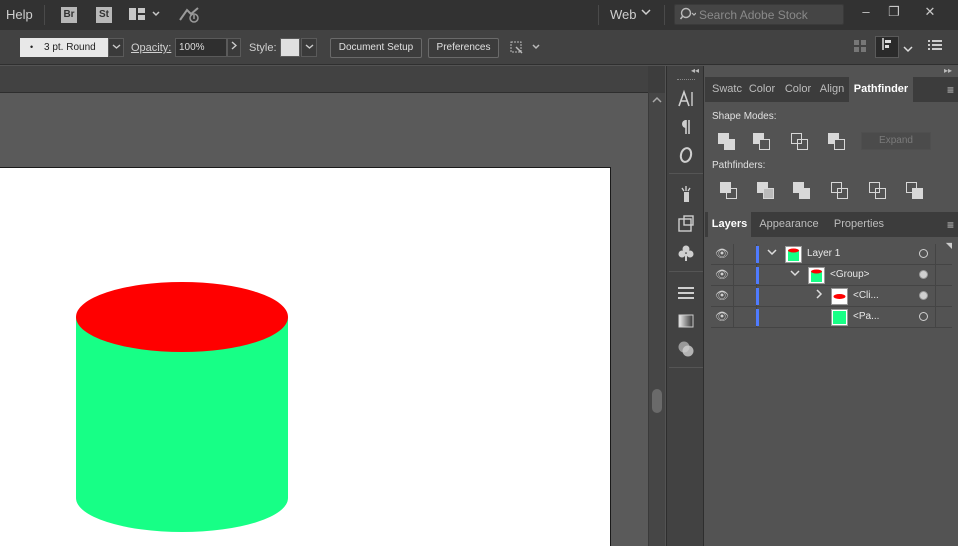  Describe the element at coordinates (686, 254) in the screenshot. I see `symbols-club-icon` at that location.